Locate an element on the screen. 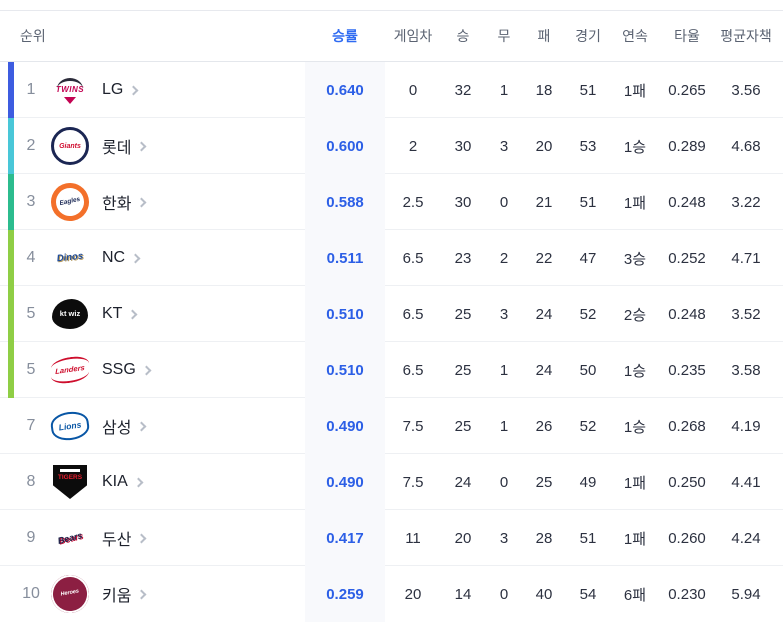  team-name: KIA is located at coordinates (115, 481).